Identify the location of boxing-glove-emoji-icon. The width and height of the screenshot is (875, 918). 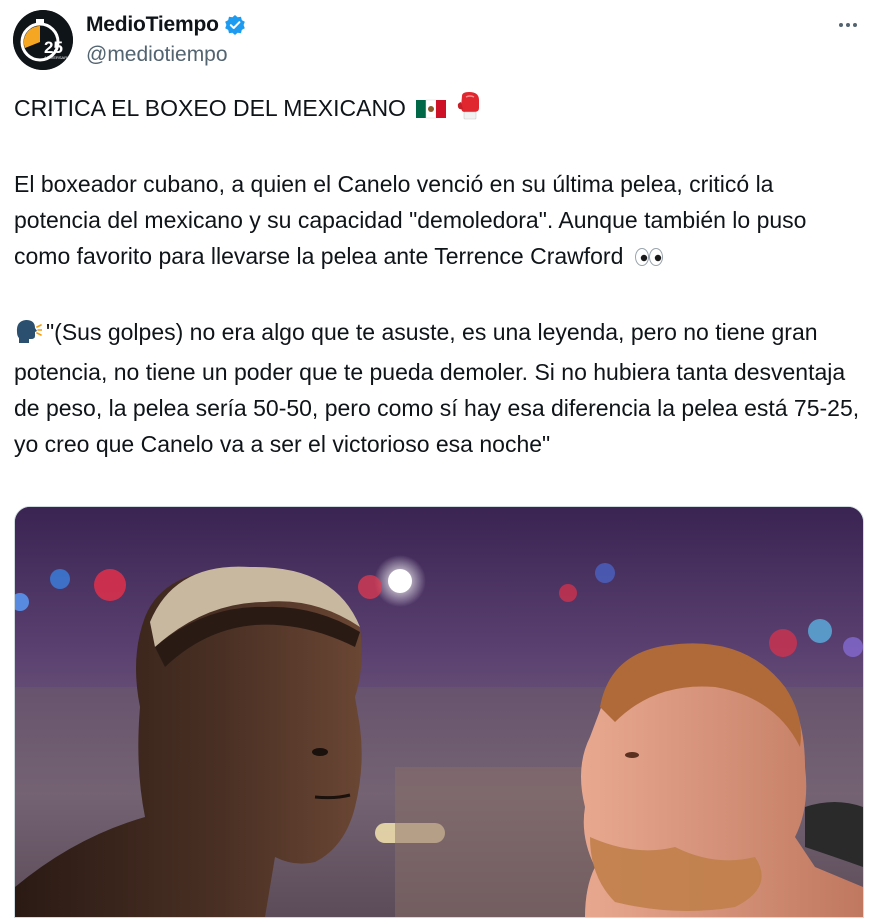
(470, 111).